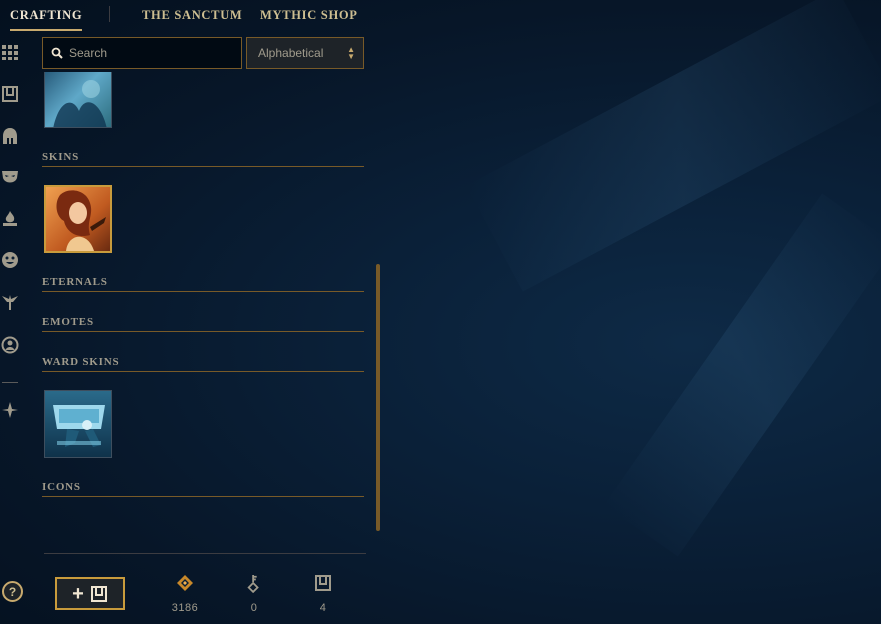  I want to click on section-header-icons: ICONS, so click(203, 489).